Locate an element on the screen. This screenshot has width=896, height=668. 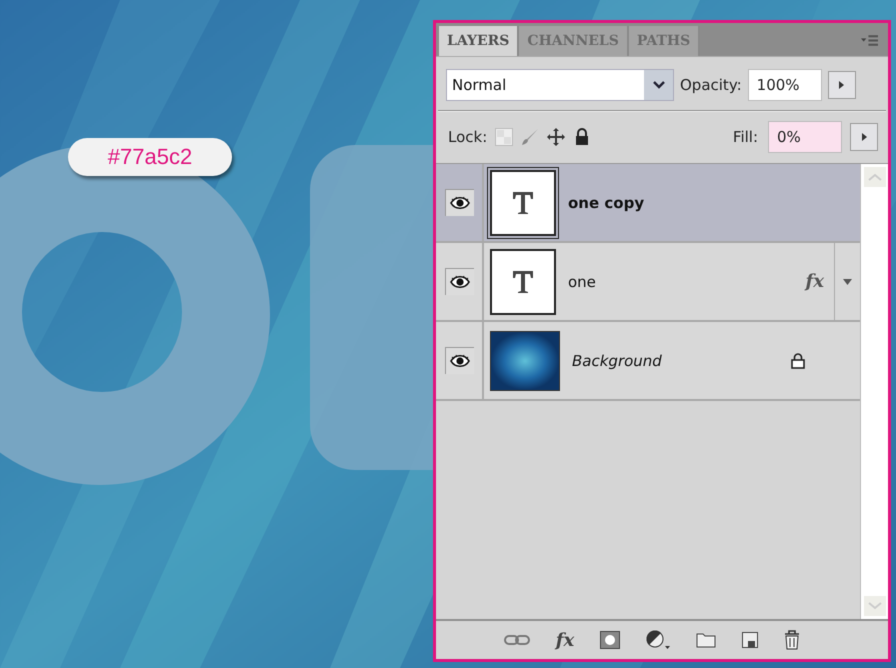
opacity-slider-button is located at coordinates (842, 85).